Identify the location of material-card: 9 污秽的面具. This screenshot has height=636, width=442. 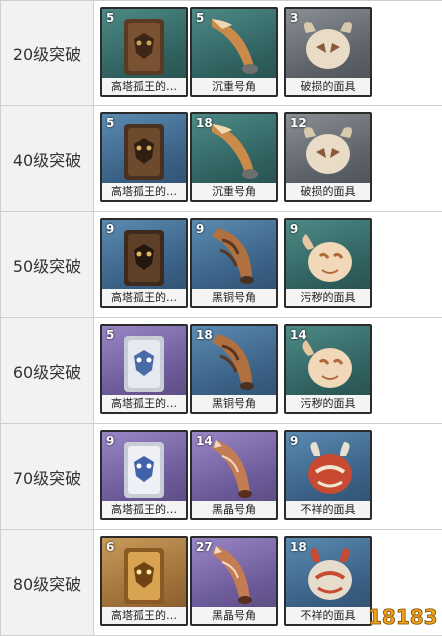
(328, 263).